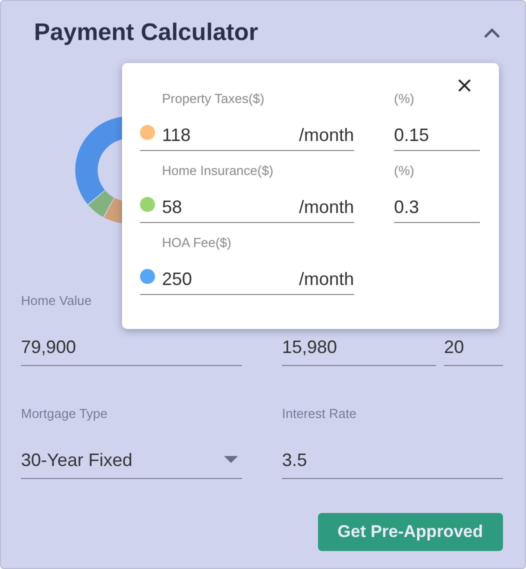 This screenshot has width=526, height=569. What do you see at coordinates (64, 414) in the screenshot?
I see `field-label: Mortgage Type` at bounding box center [64, 414].